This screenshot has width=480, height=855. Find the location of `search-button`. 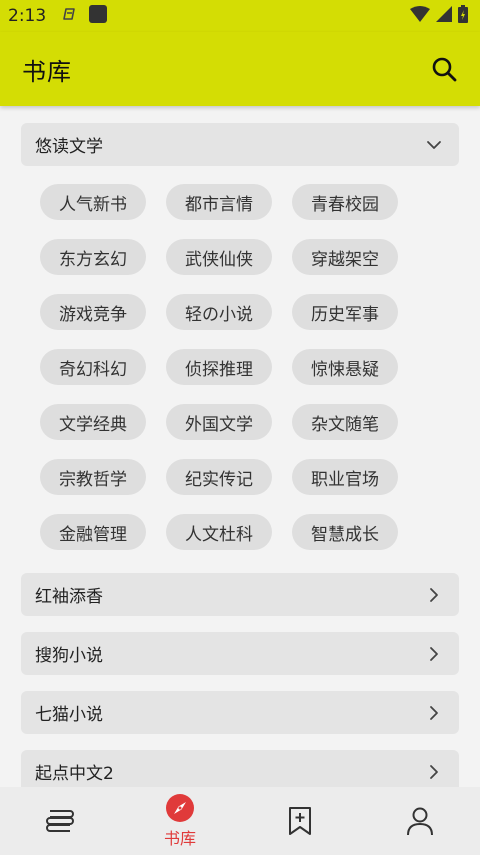

search-button is located at coordinates (444, 69).